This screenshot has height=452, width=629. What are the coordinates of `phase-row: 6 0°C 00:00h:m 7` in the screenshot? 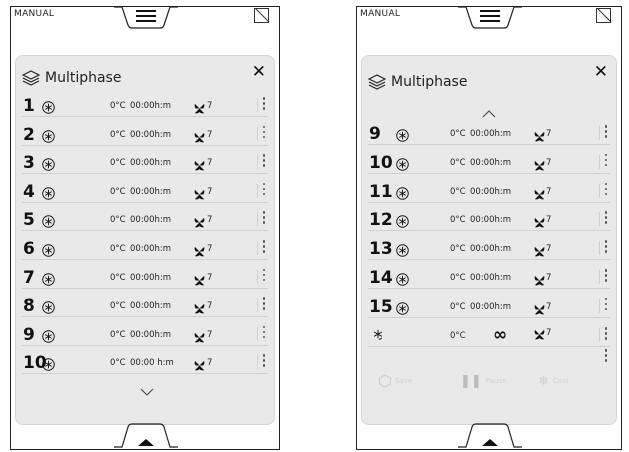 It's located at (145, 248).